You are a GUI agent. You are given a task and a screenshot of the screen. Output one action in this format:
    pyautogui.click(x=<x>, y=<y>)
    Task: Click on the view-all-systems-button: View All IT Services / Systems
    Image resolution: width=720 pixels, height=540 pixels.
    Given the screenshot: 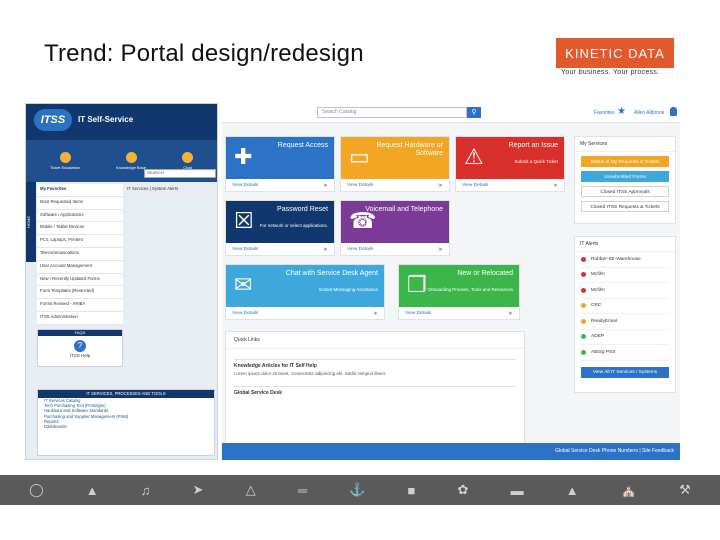 What is the action you would take?
    pyautogui.click(x=625, y=372)
    